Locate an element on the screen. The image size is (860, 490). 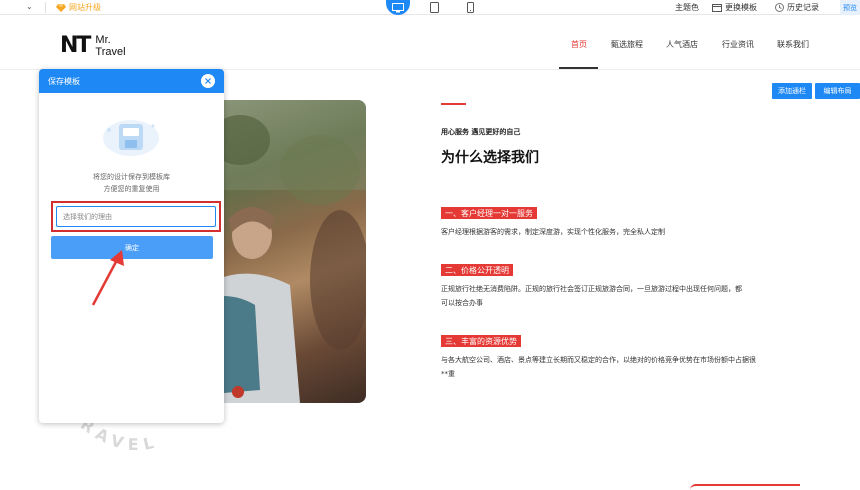
site-header: NT Mr. Travel 首页 甄选旅程 人气酒店 行业资讯 联系我们 is located at coordinates (430, 42).